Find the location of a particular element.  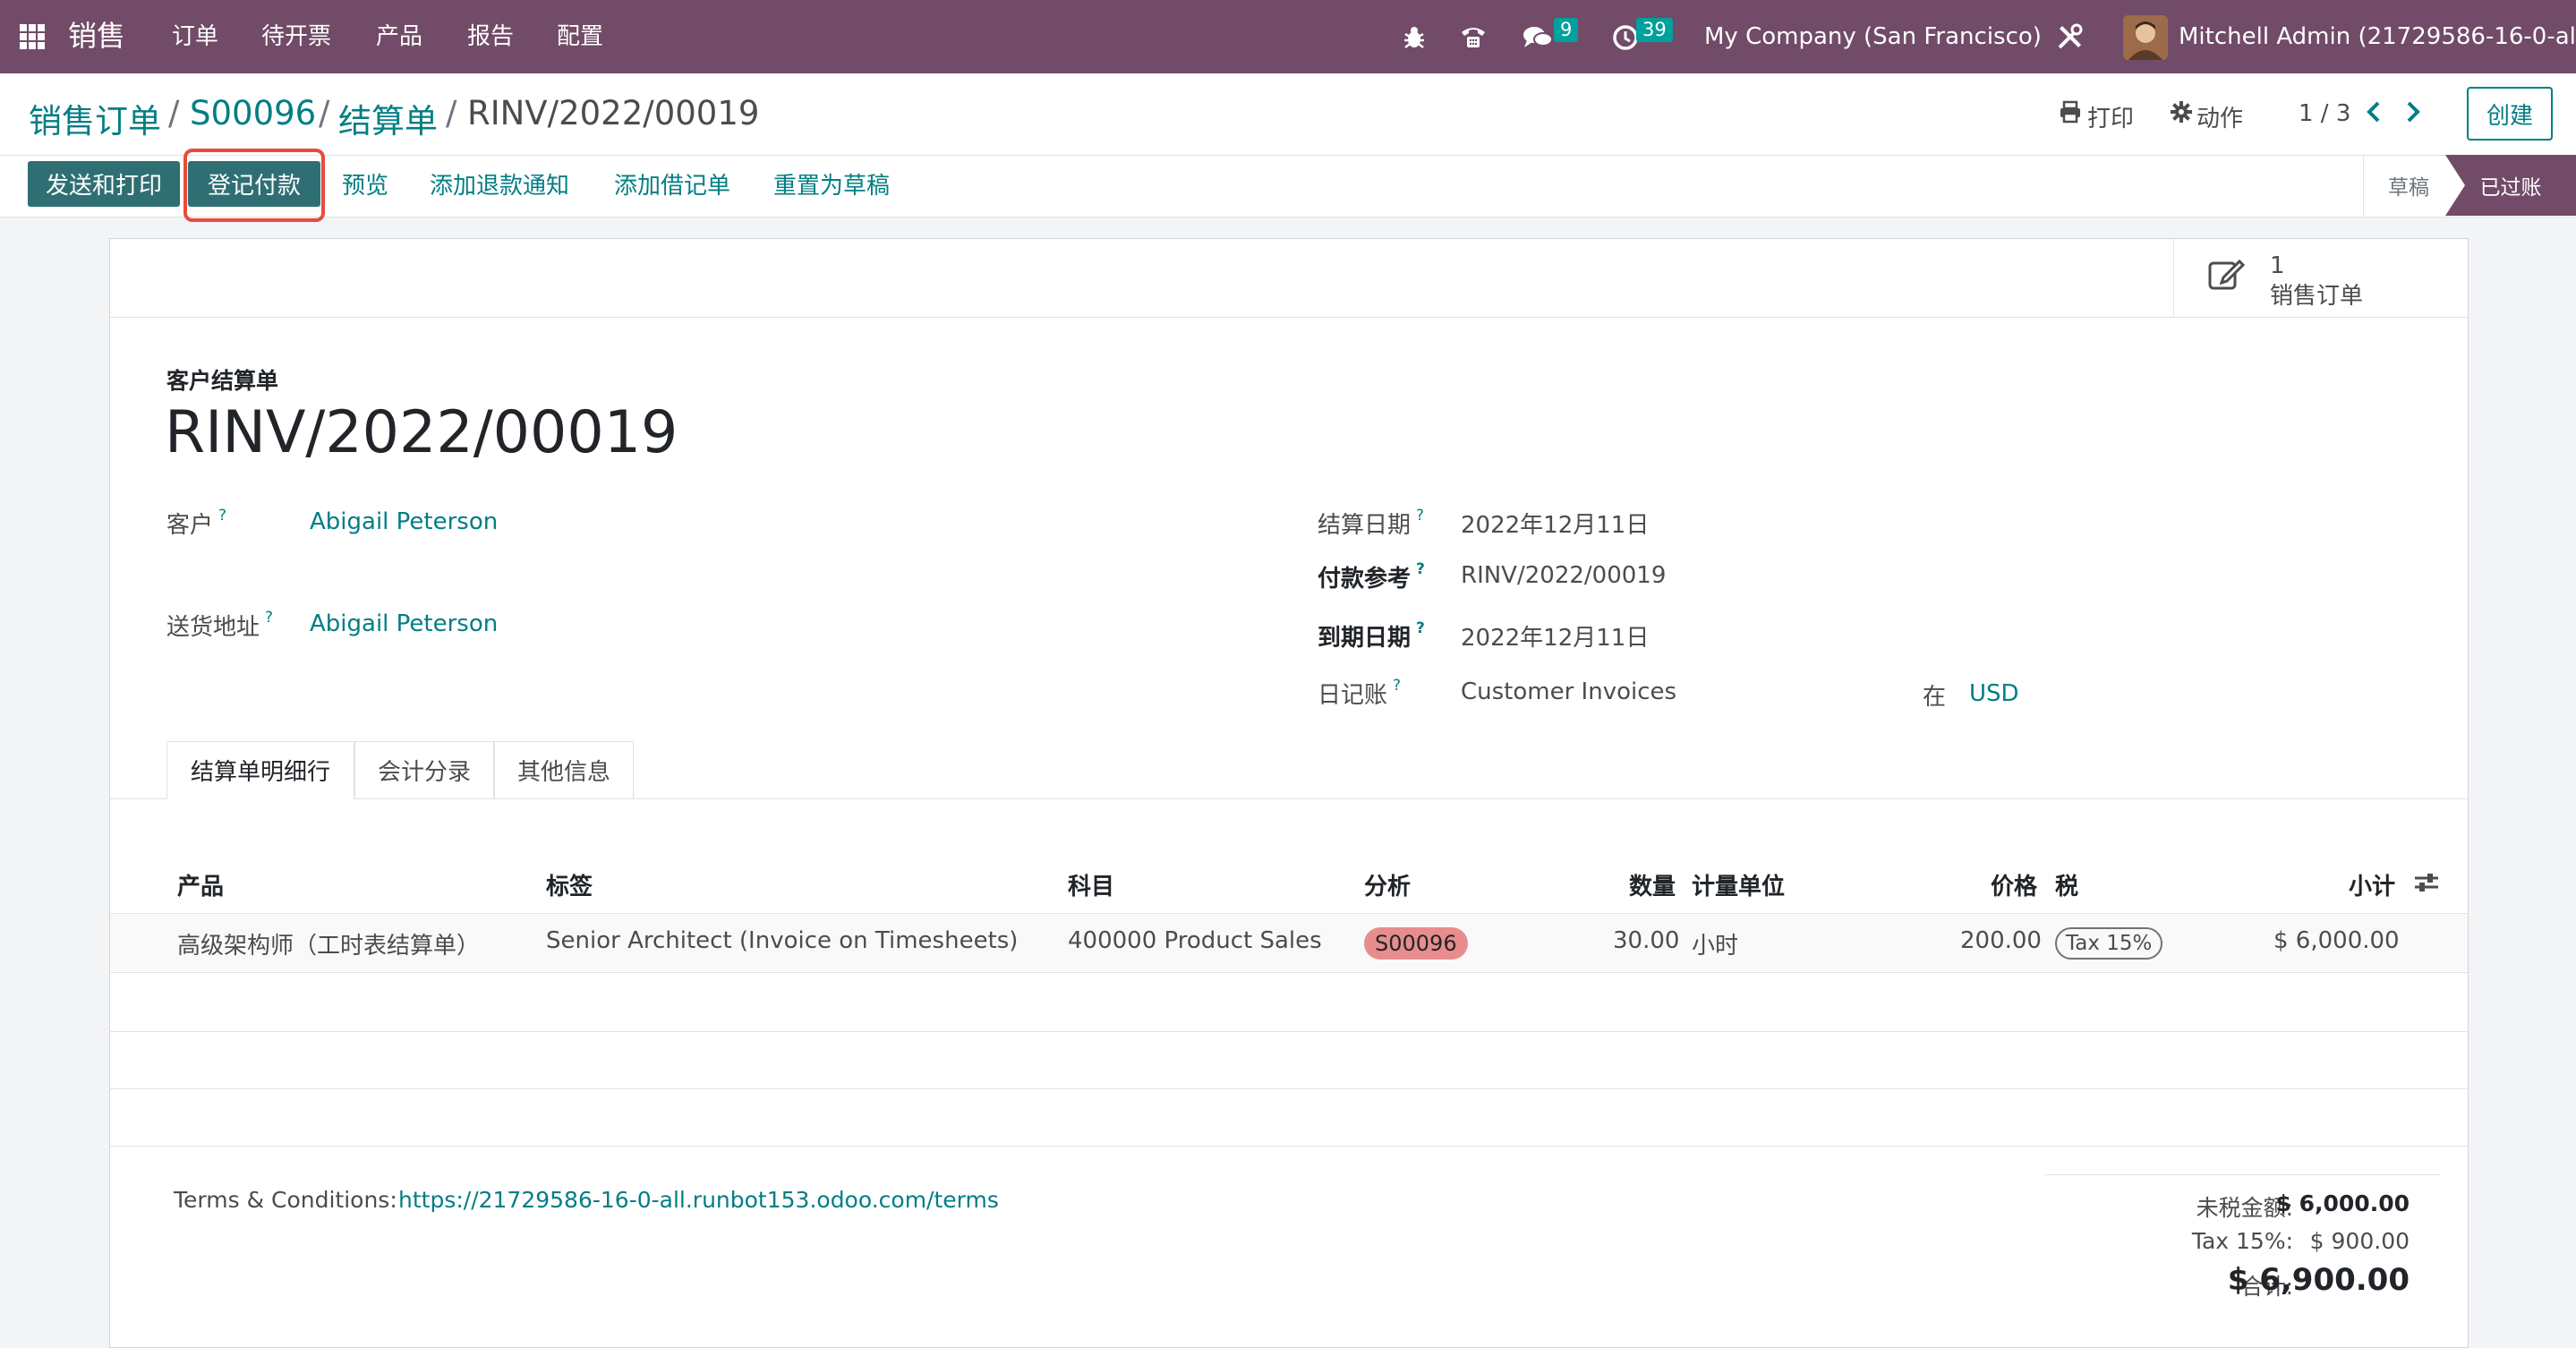

cell-subtotal: $ 6,000.00 is located at coordinates (2336, 940).